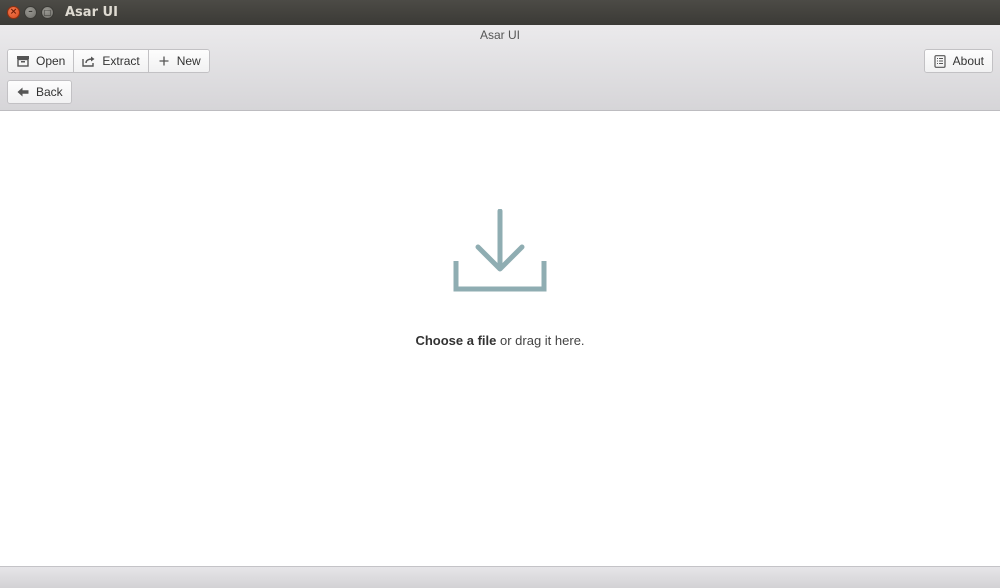  What do you see at coordinates (455, 340) in the screenshot?
I see `choose-file-link: Choose a file` at bounding box center [455, 340].